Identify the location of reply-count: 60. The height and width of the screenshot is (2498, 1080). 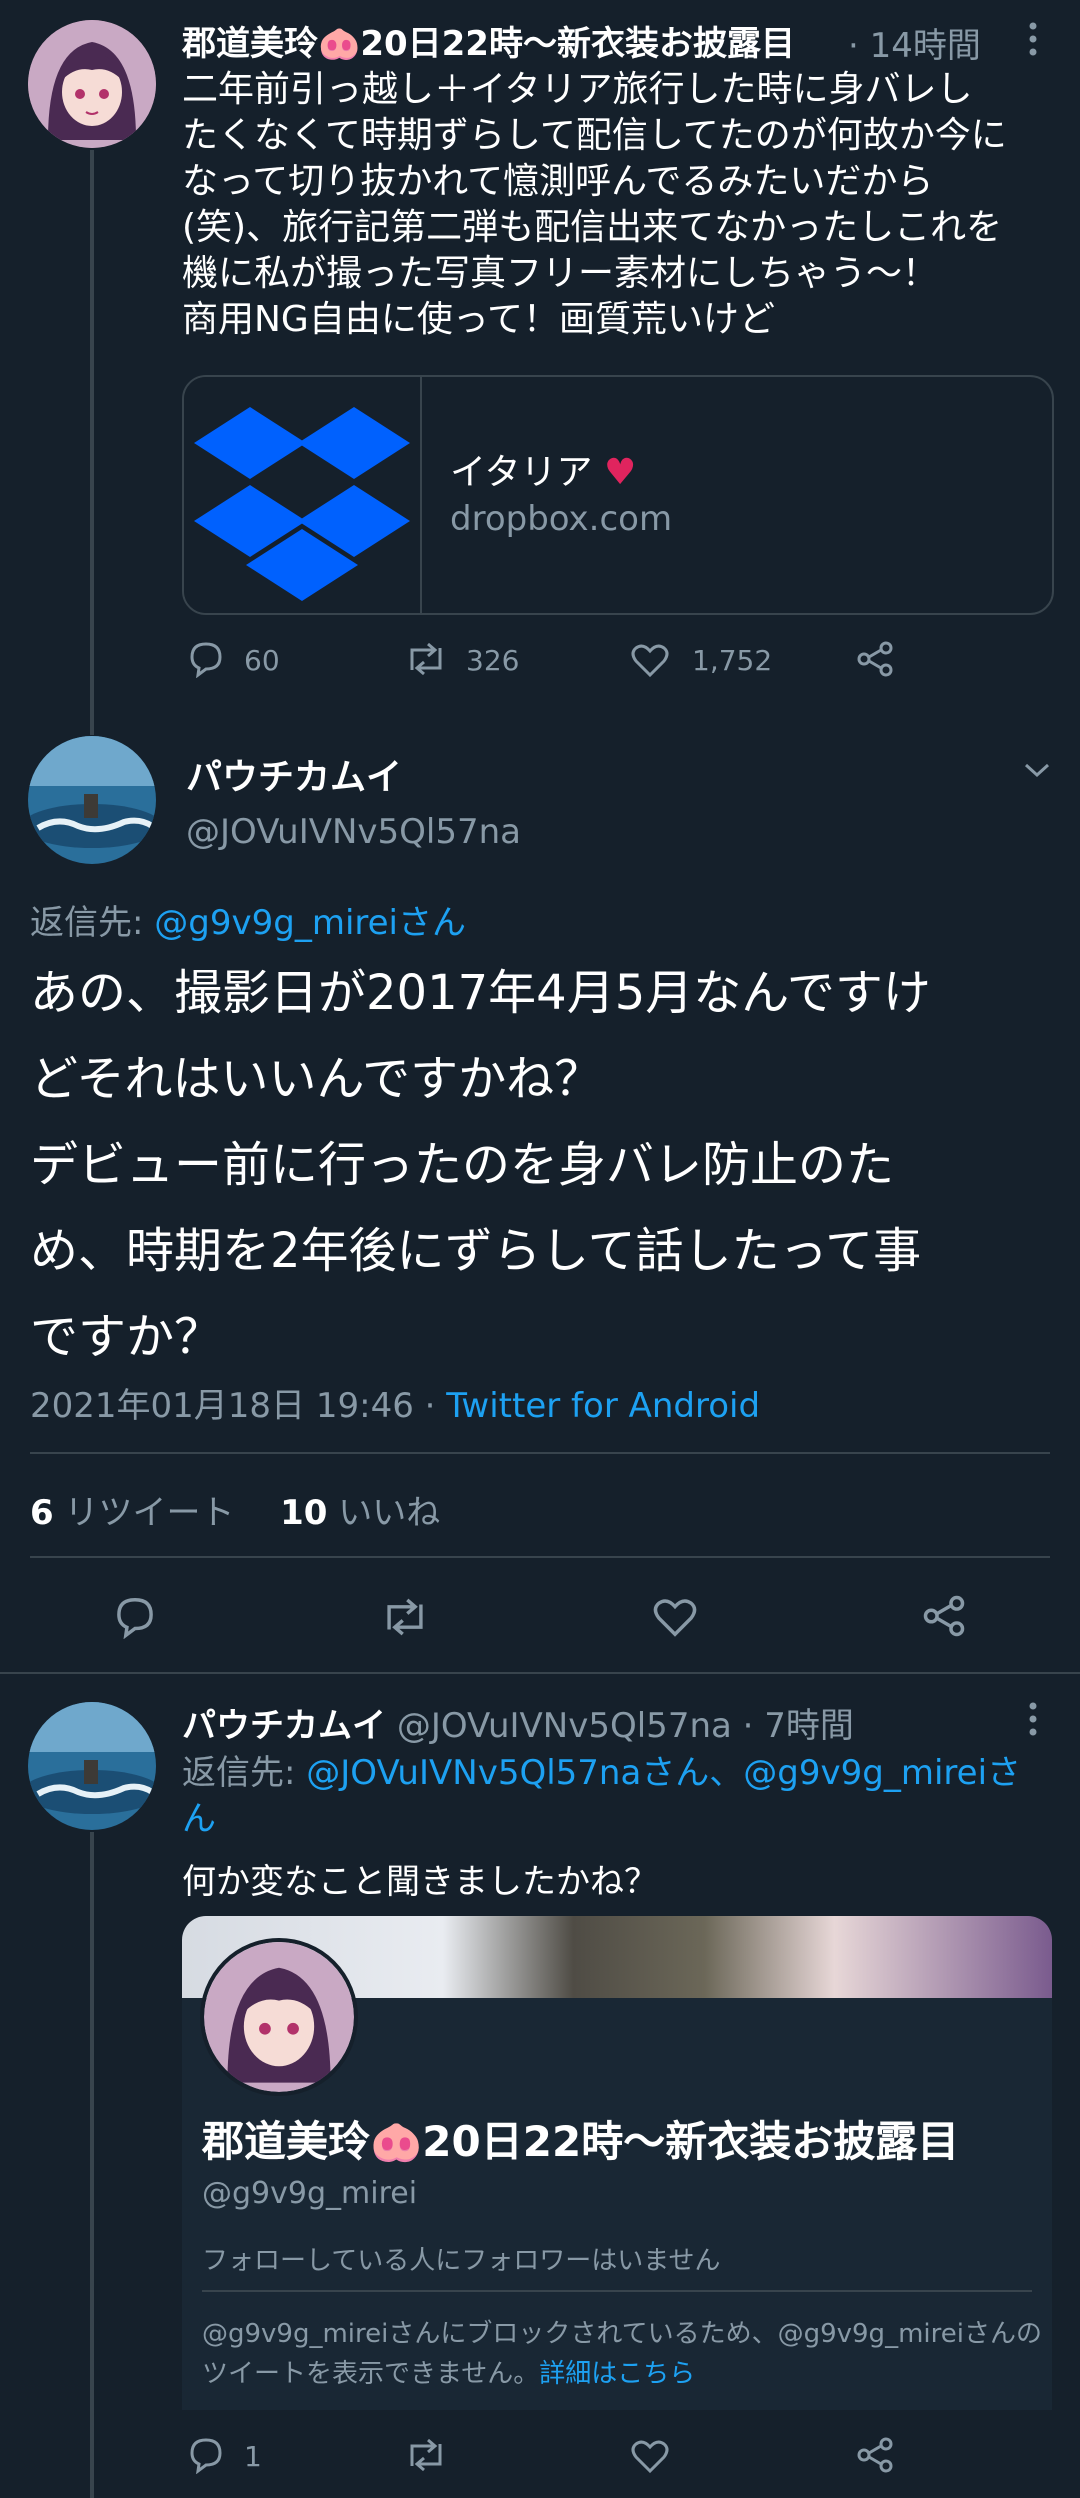
(262, 660).